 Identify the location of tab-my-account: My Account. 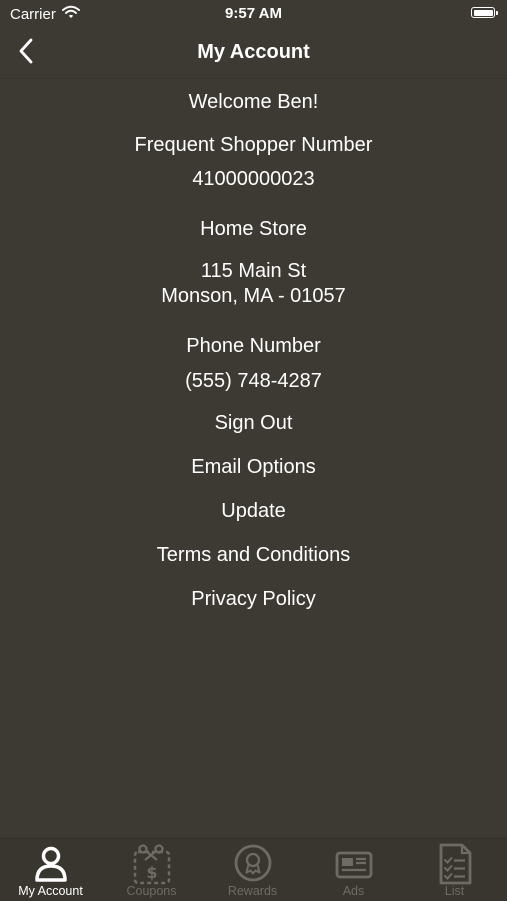
(50, 870).